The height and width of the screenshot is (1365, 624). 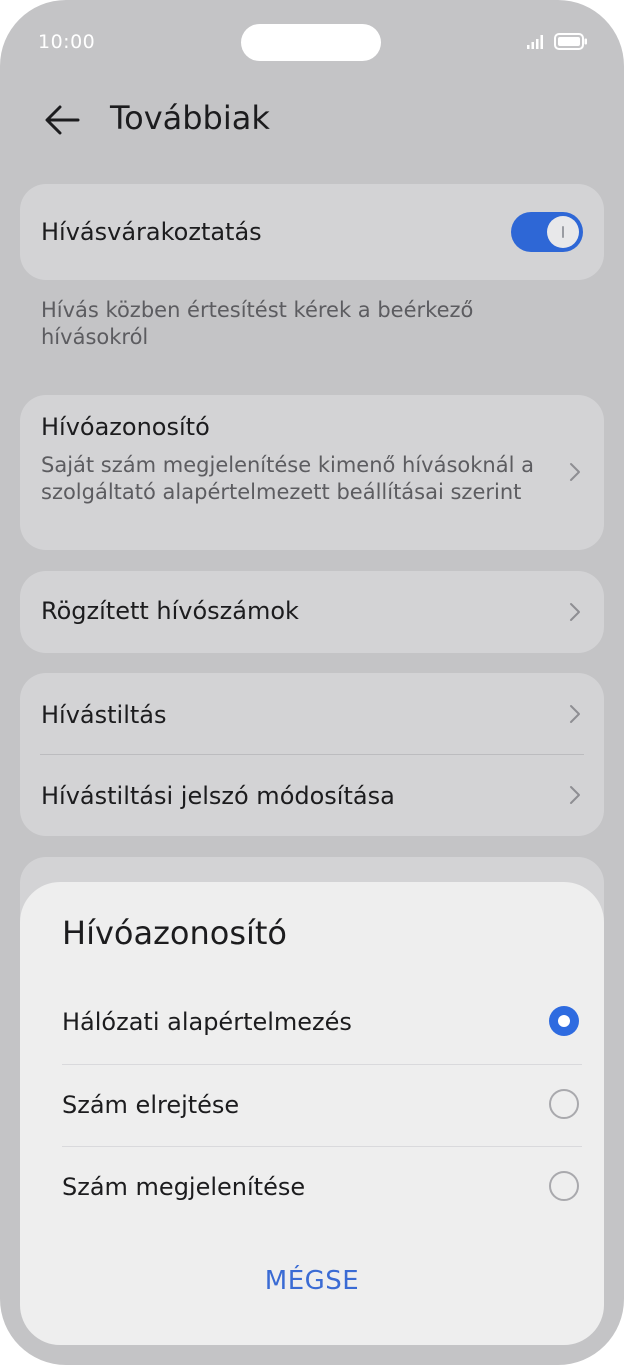 What do you see at coordinates (312, 1106) in the screenshot?
I see `option-hide-number: Szám elrejtése` at bounding box center [312, 1106].